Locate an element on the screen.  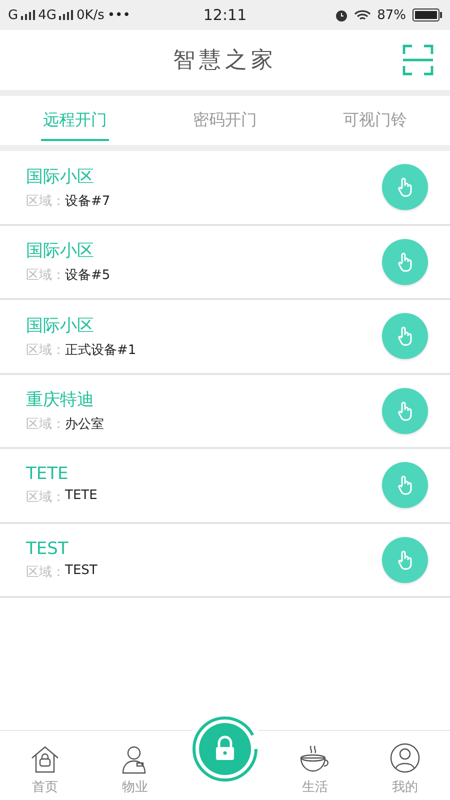
carrier-label: G is located at coordinates (13, 15).